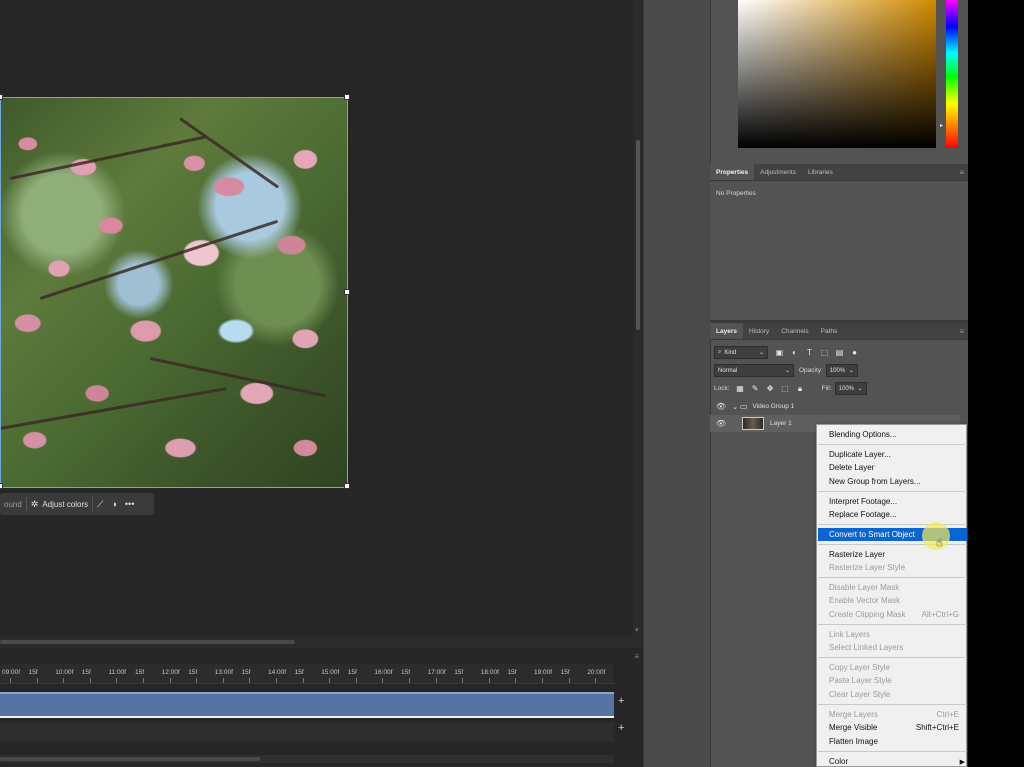  What do you see at coordinates (892, 614) in the screenshot?
I see `menu-item-create-clipping-mask: Create Clipping Mask Alt+Ctrl+G` at bounding box center [892, 614].